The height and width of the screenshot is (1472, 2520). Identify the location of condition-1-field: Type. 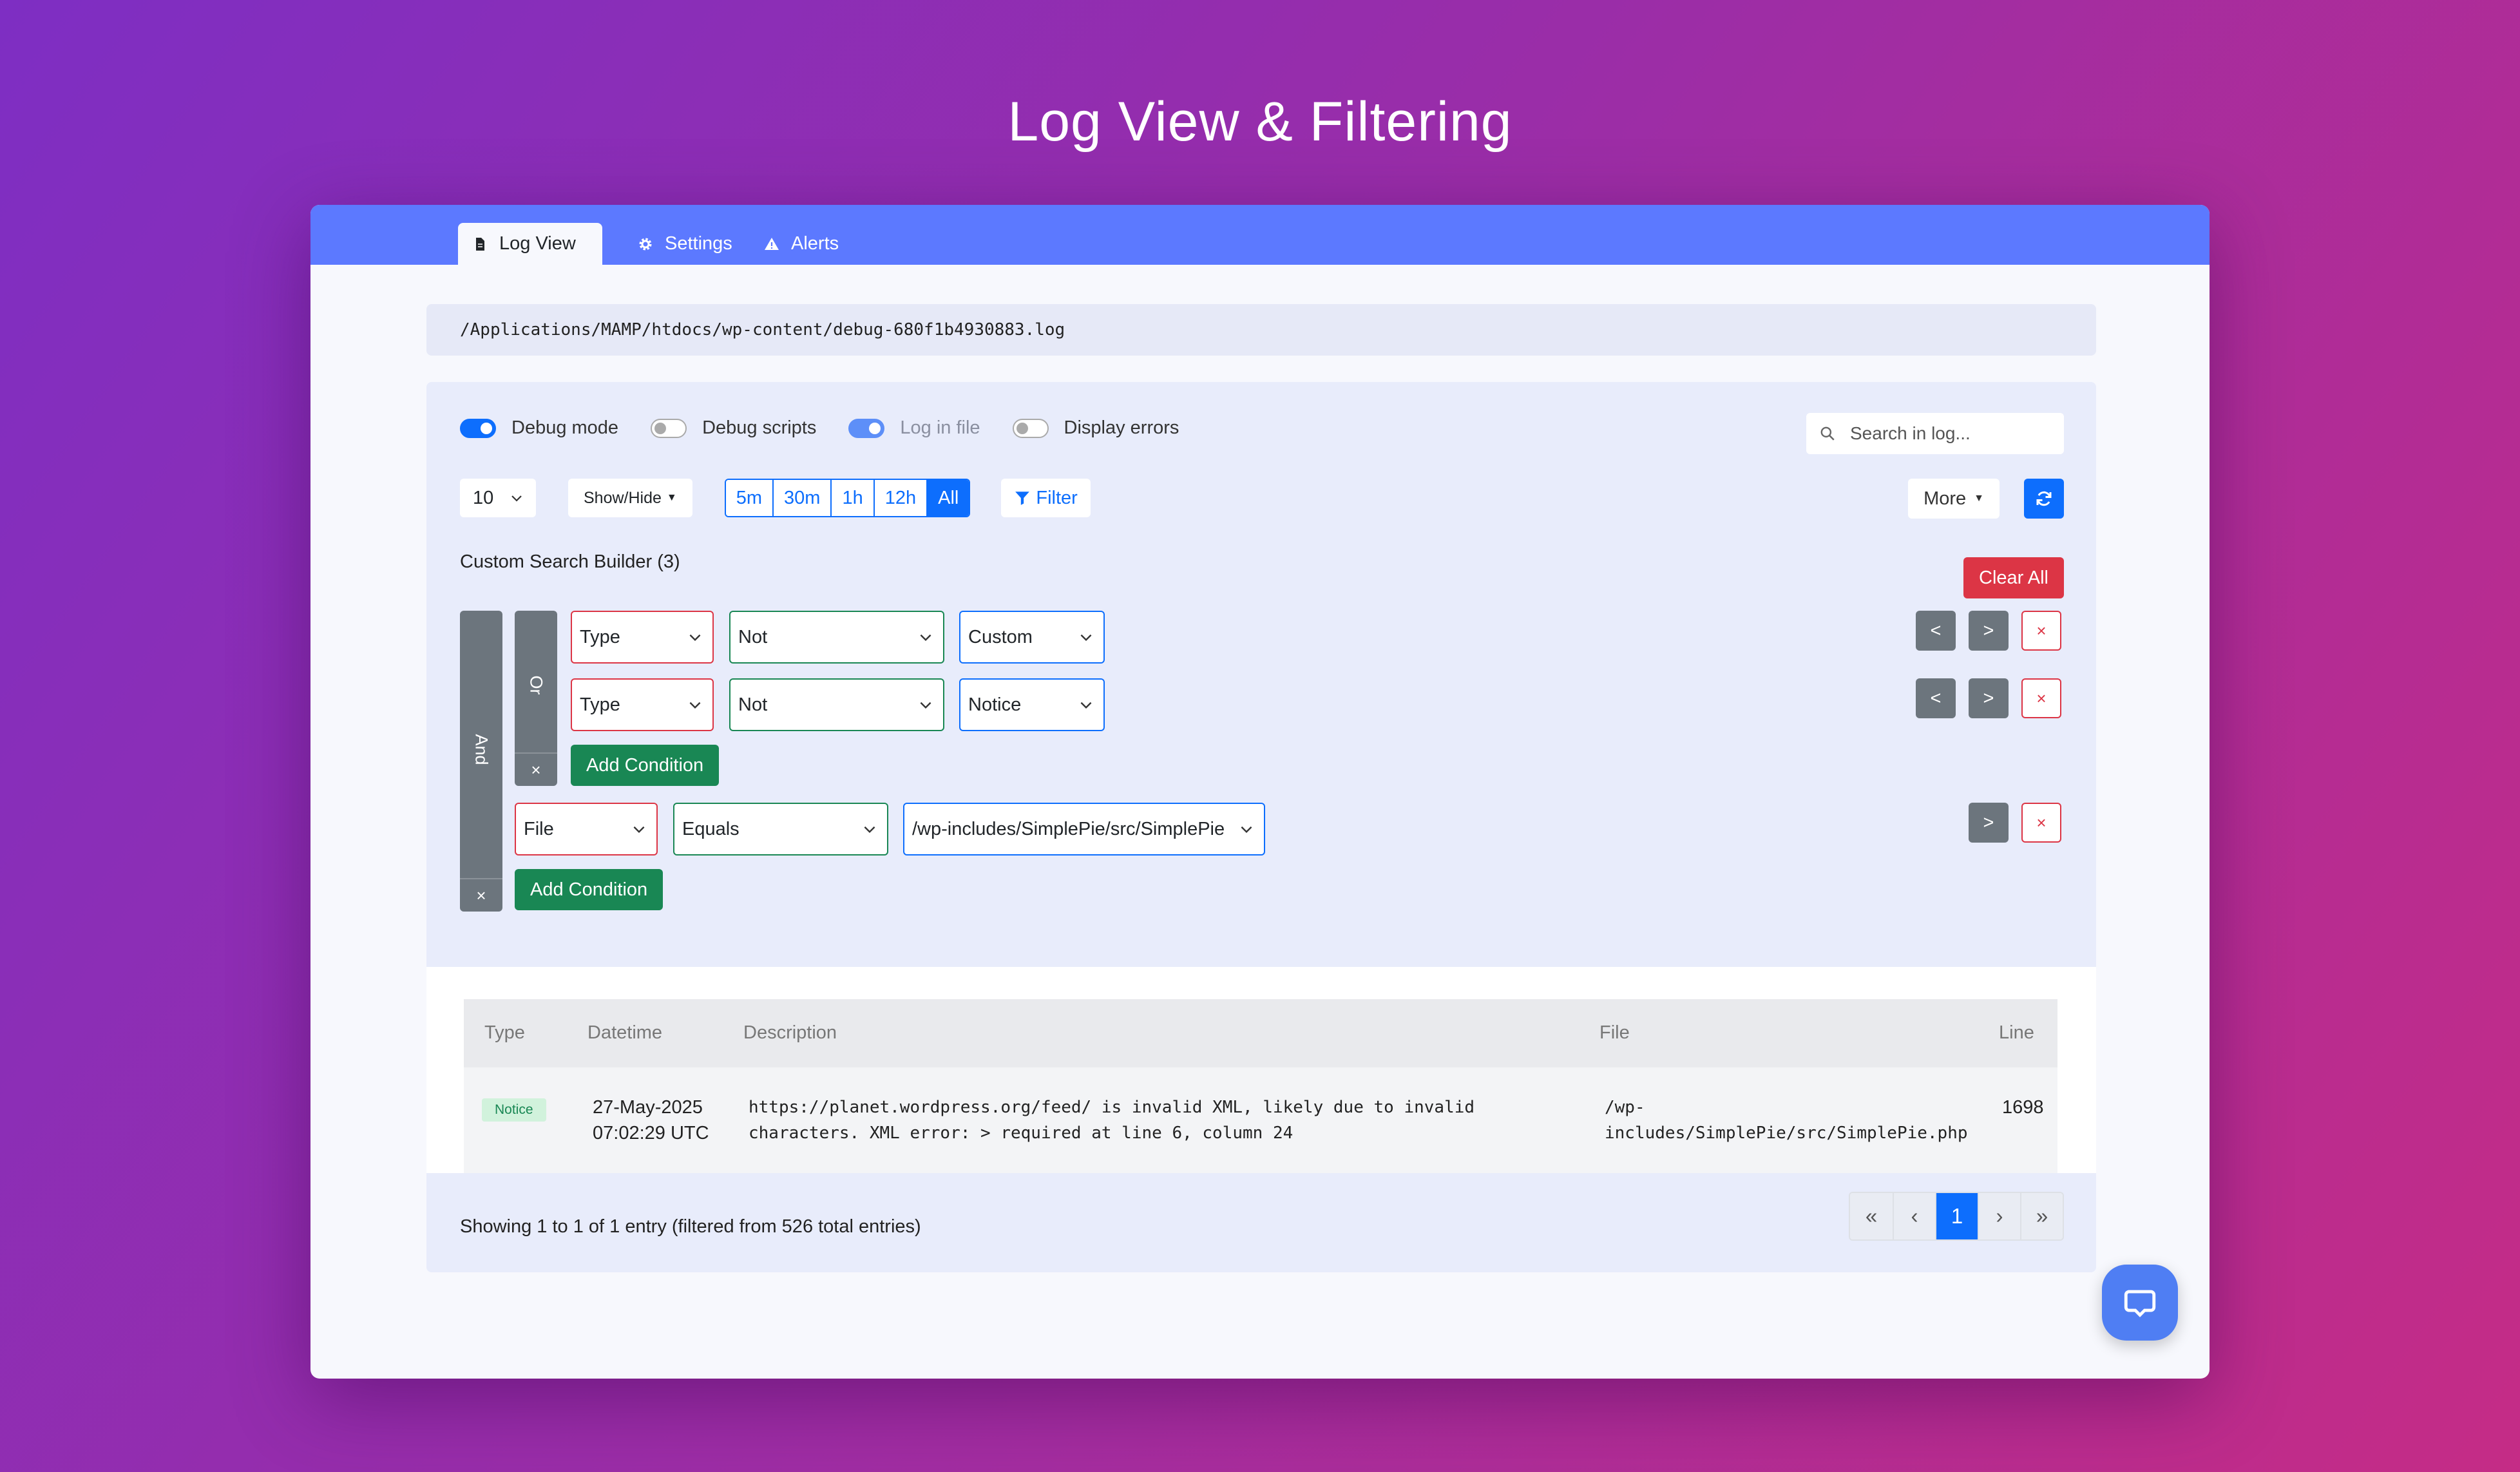
(600, 636).